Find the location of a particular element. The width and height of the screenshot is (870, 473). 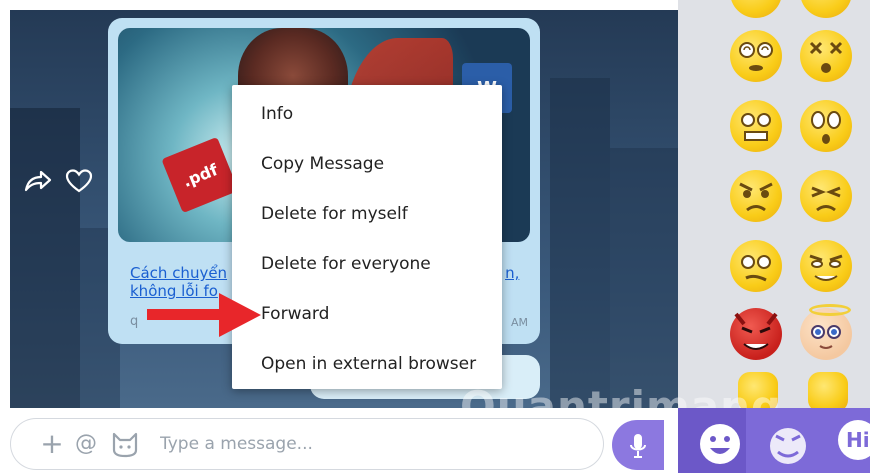

message-input is located at coordinates (370, 444).